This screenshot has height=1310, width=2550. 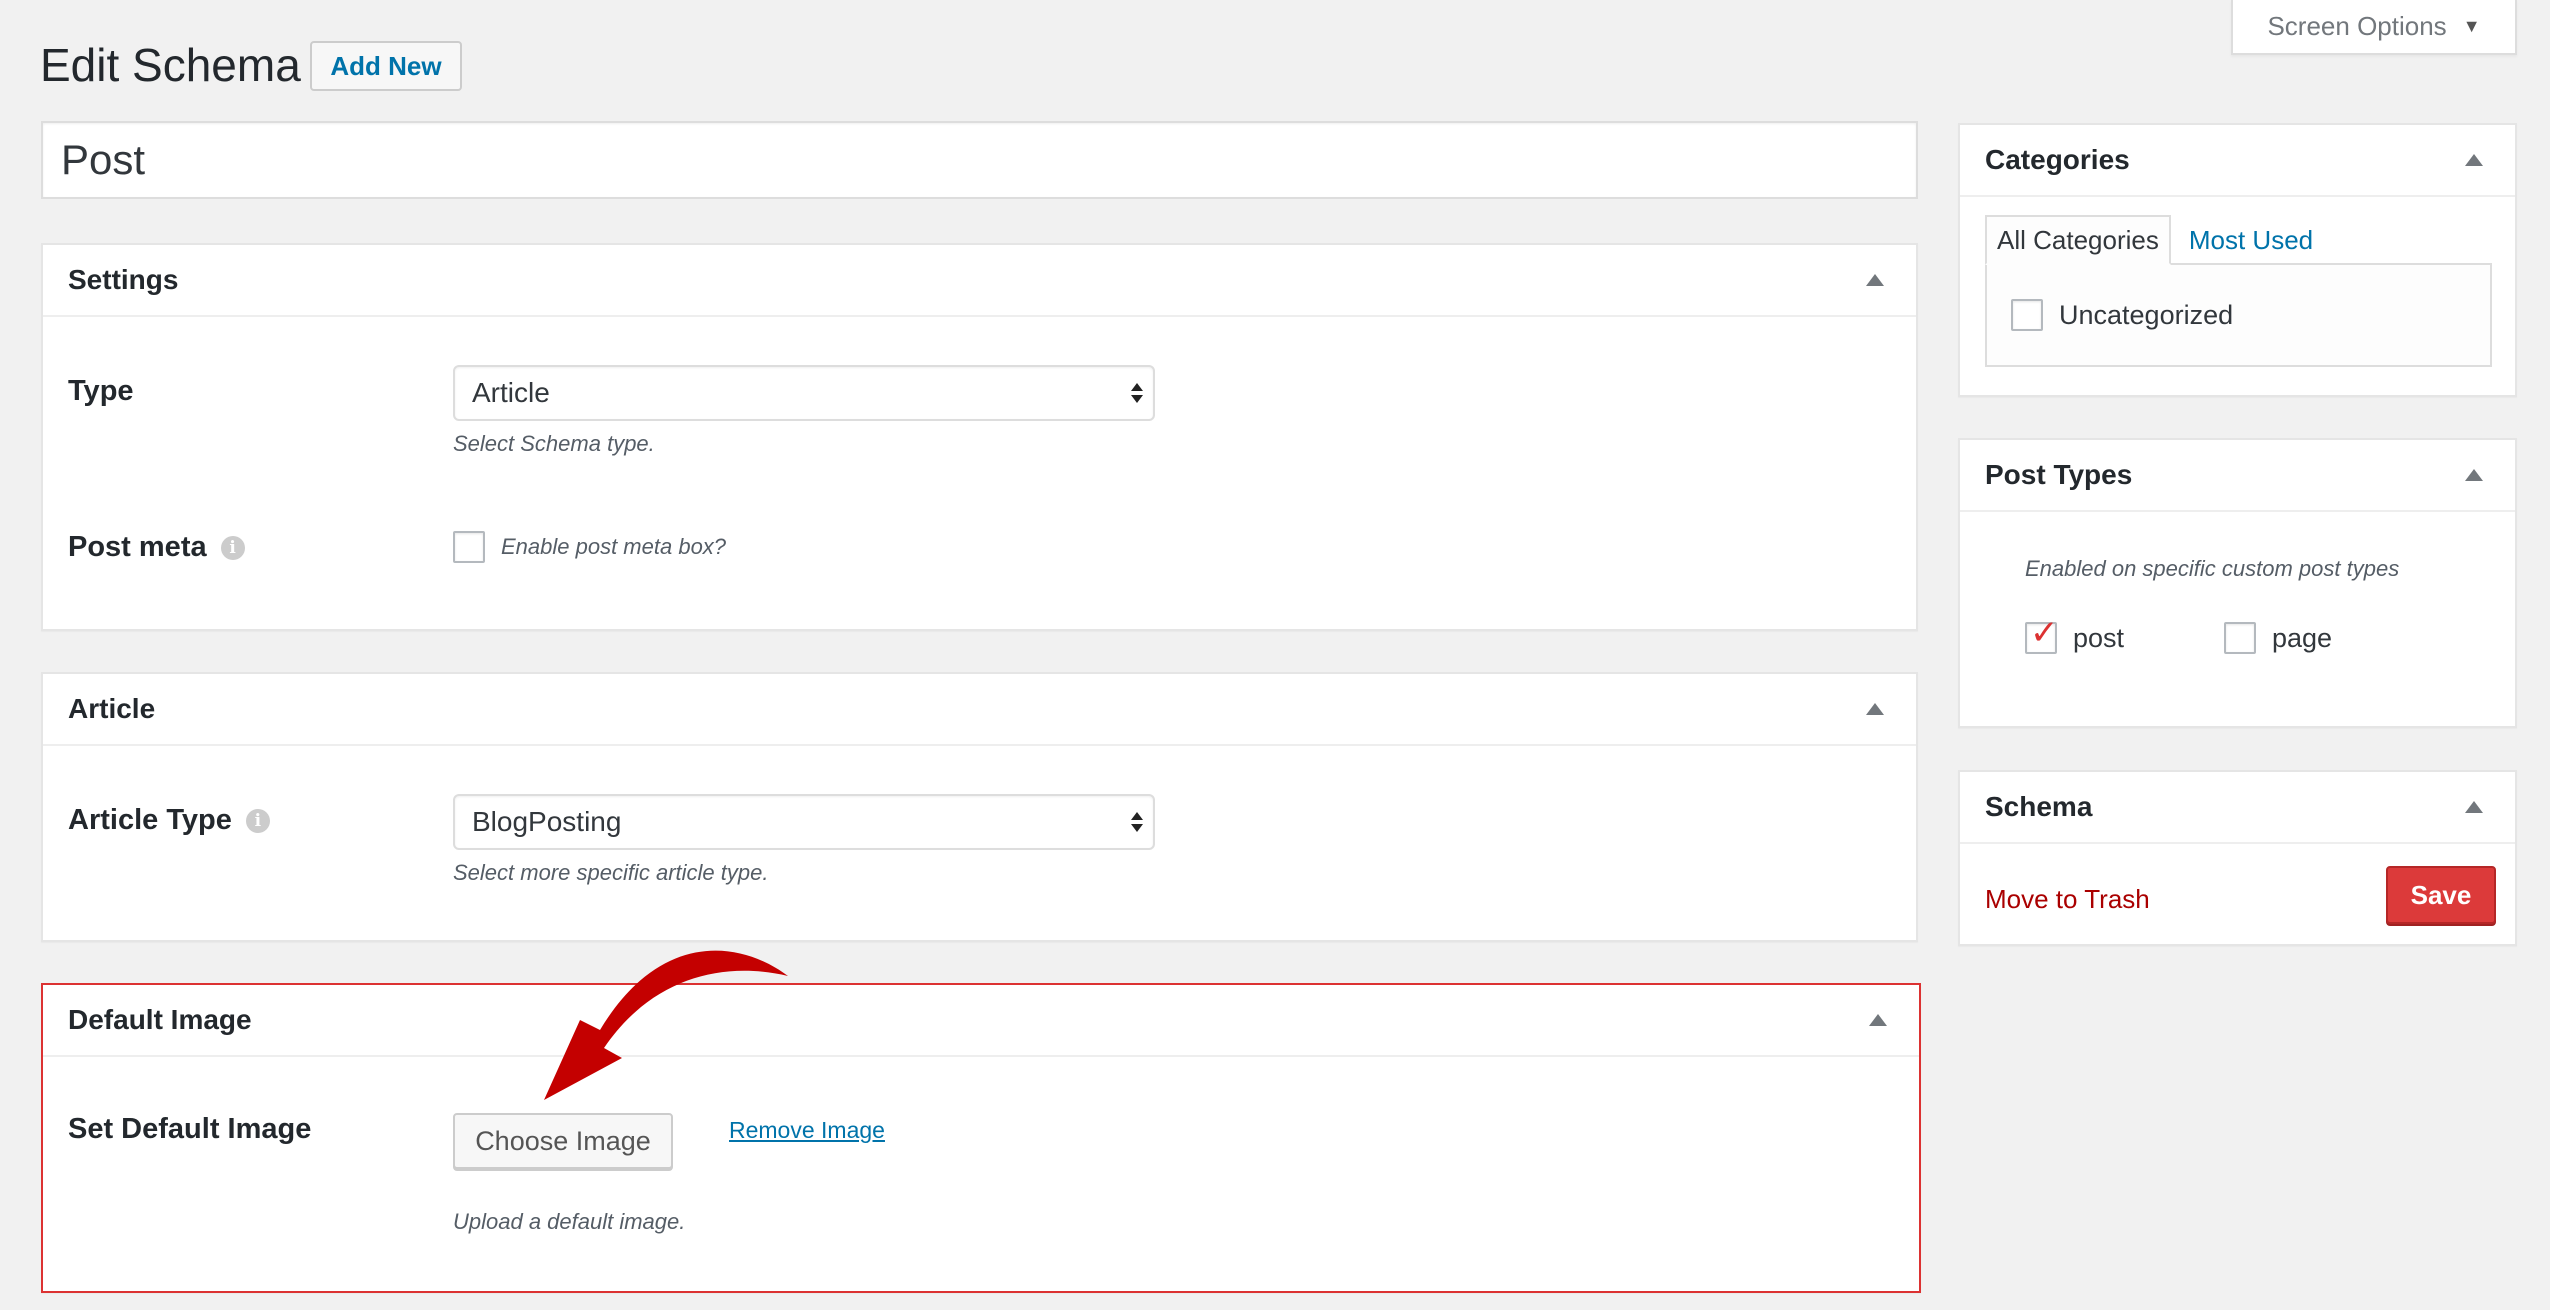 I want to click on remove-image-link: Remove Image, so click(x=807, y=1130).